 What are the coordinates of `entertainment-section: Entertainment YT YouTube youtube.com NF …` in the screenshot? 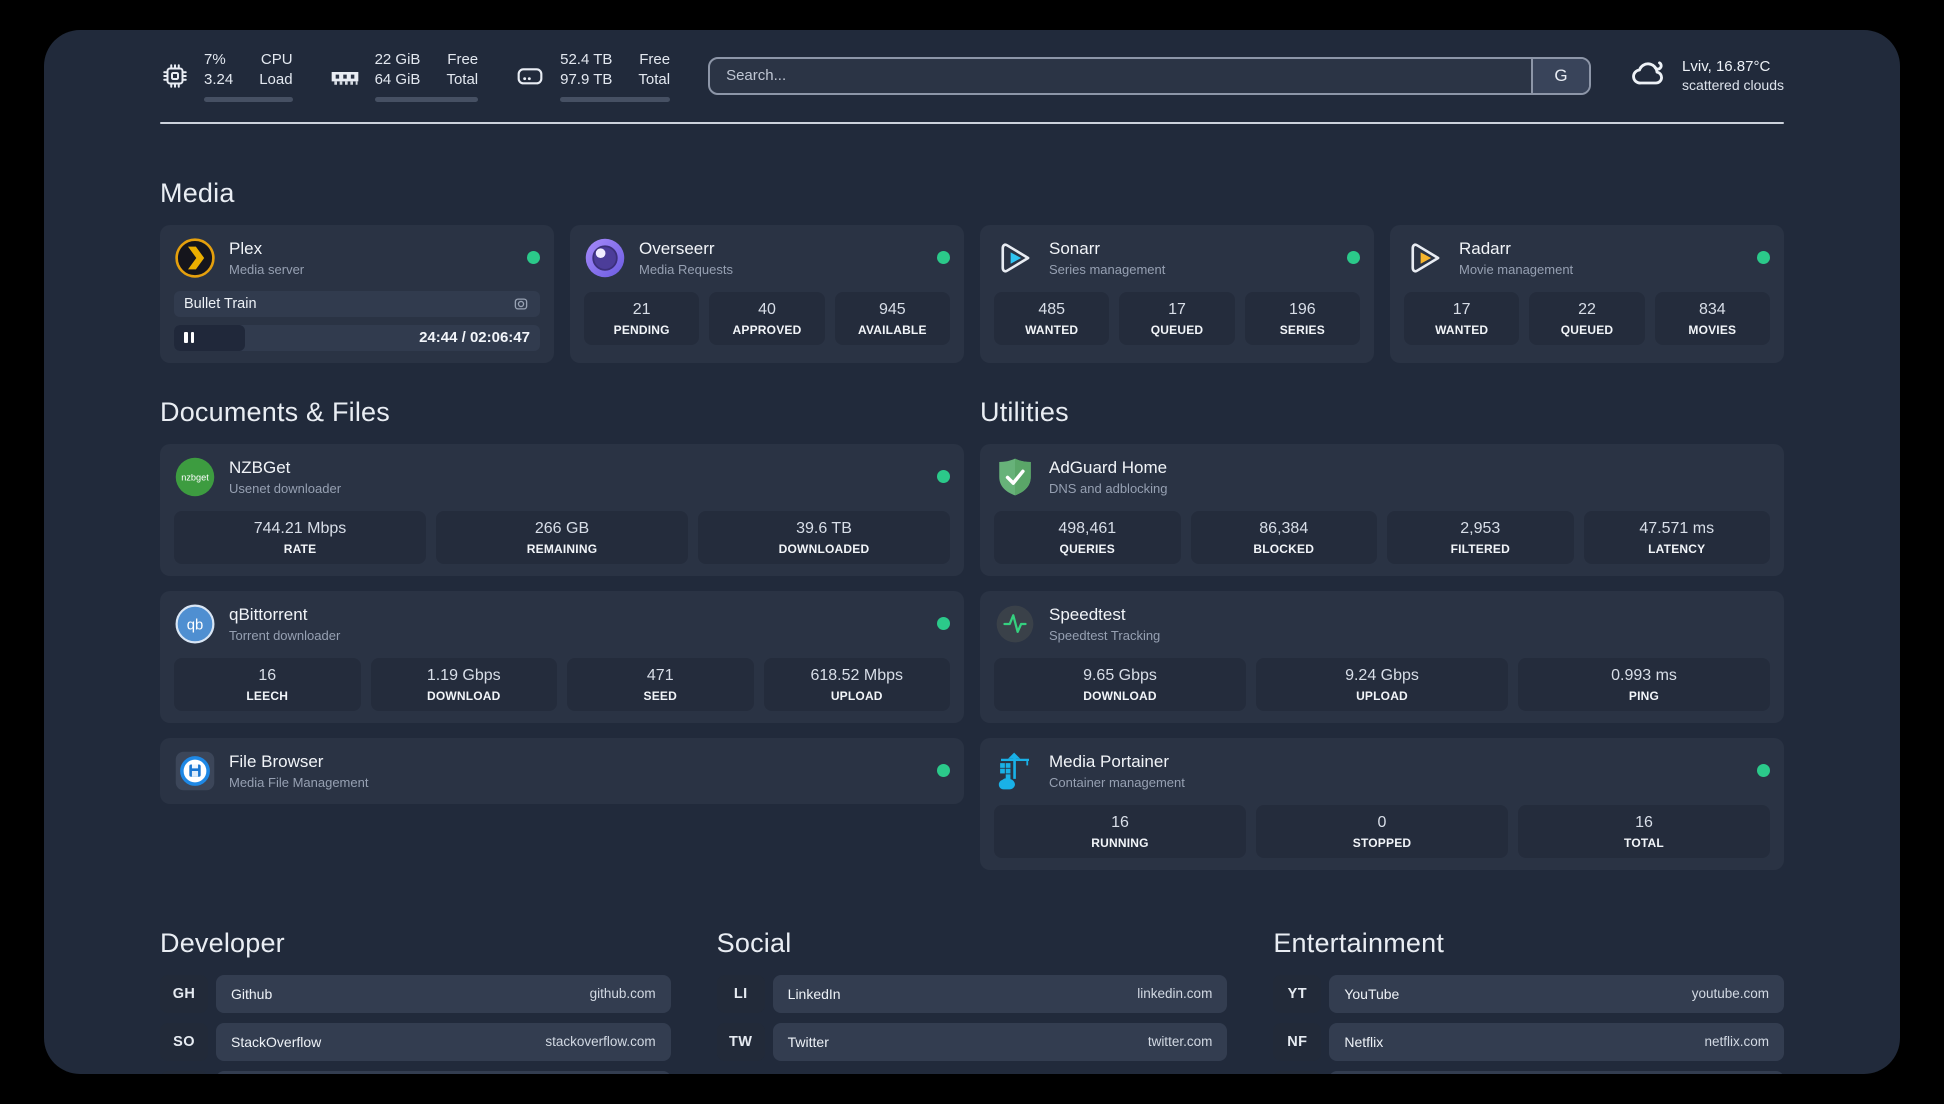 It's located at (1528, 1000).